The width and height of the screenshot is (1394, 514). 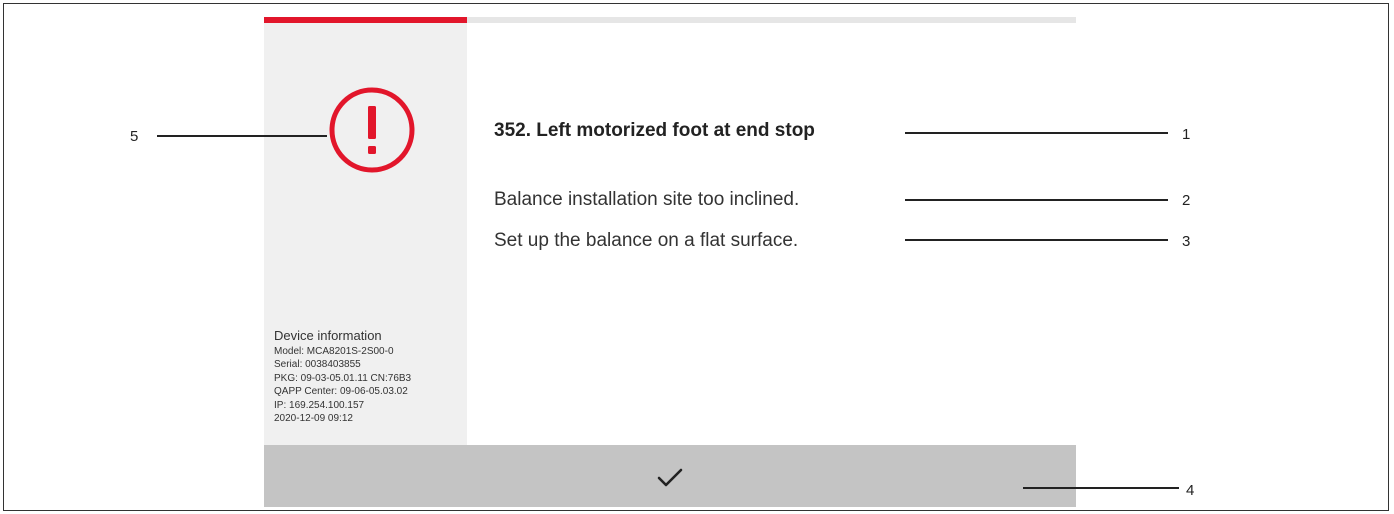 What do you see at coordinates (334, 351) in the screenshot?
I see `device-model: Model: MCA8201S-2S00-0` at bounding box center [334, 351].